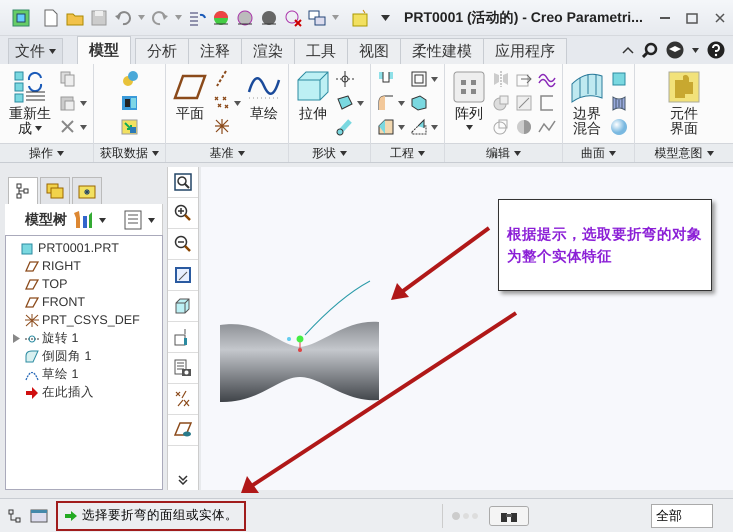  What do you see at coordinates (133, 220) in the screenshot?
I see `list-icon` at bounding box center [133, 220].